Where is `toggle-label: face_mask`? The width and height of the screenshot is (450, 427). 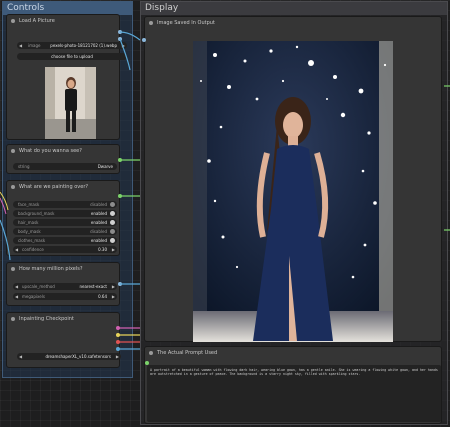 toggle-label: face_mask is located at coordinates (29, 204).